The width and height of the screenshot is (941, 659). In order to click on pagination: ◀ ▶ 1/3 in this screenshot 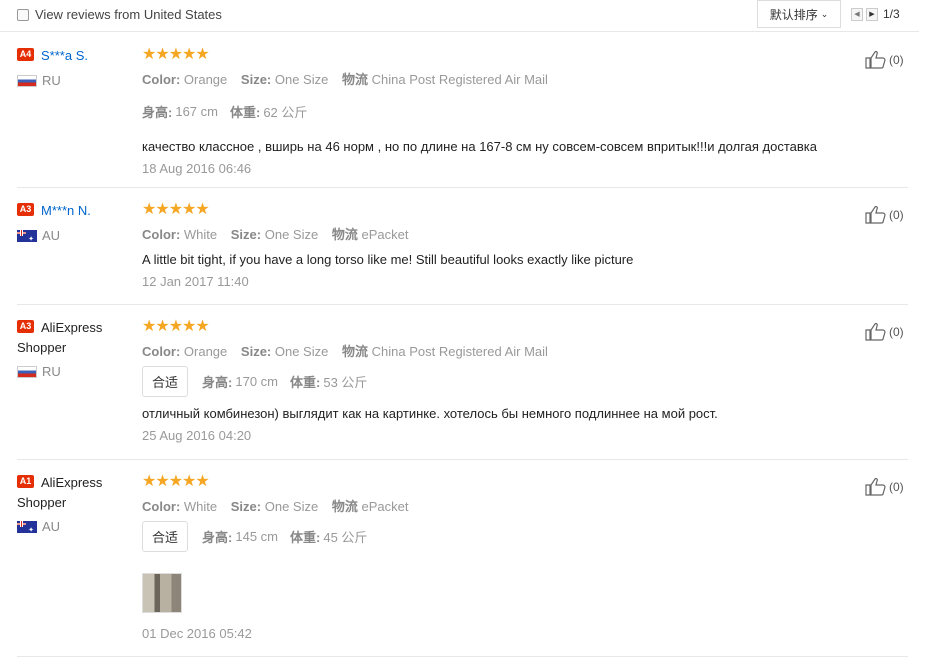, I will do `click(875, 14)`.